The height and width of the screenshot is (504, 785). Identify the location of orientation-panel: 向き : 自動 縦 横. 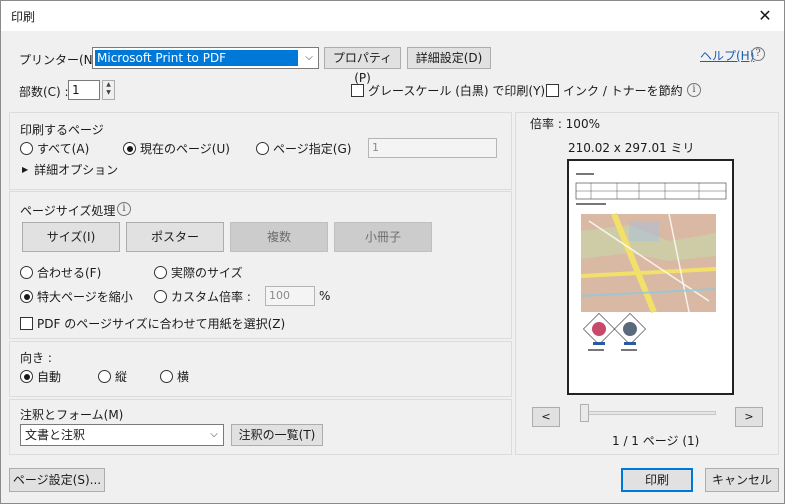
(260, 369).